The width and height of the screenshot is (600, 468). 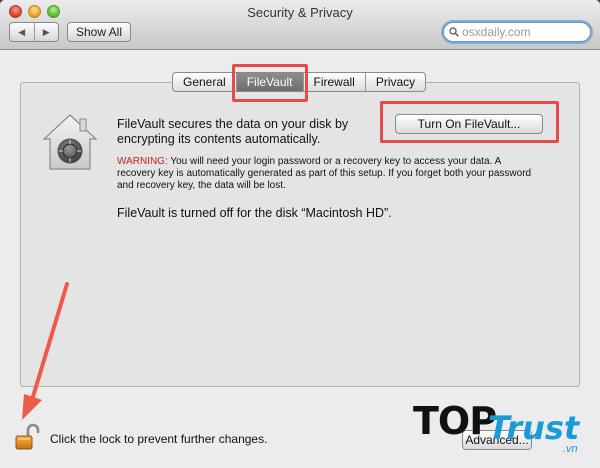 I want to click on tab-privacy: Privacy, so click(x=394, y=82).